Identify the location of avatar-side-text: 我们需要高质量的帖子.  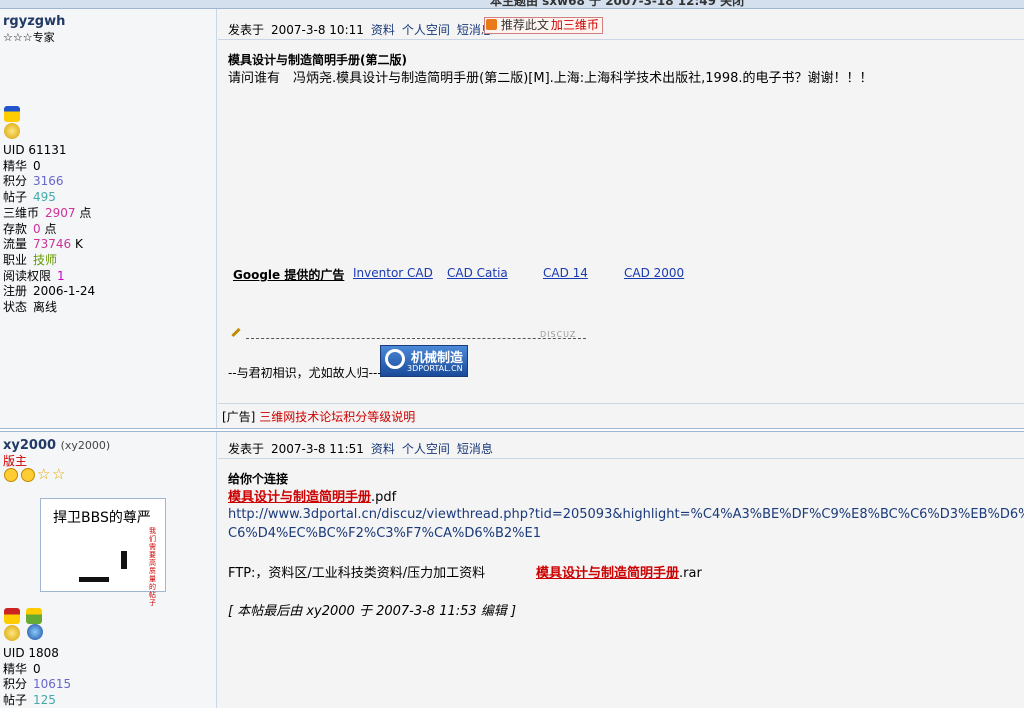
(152, 567).